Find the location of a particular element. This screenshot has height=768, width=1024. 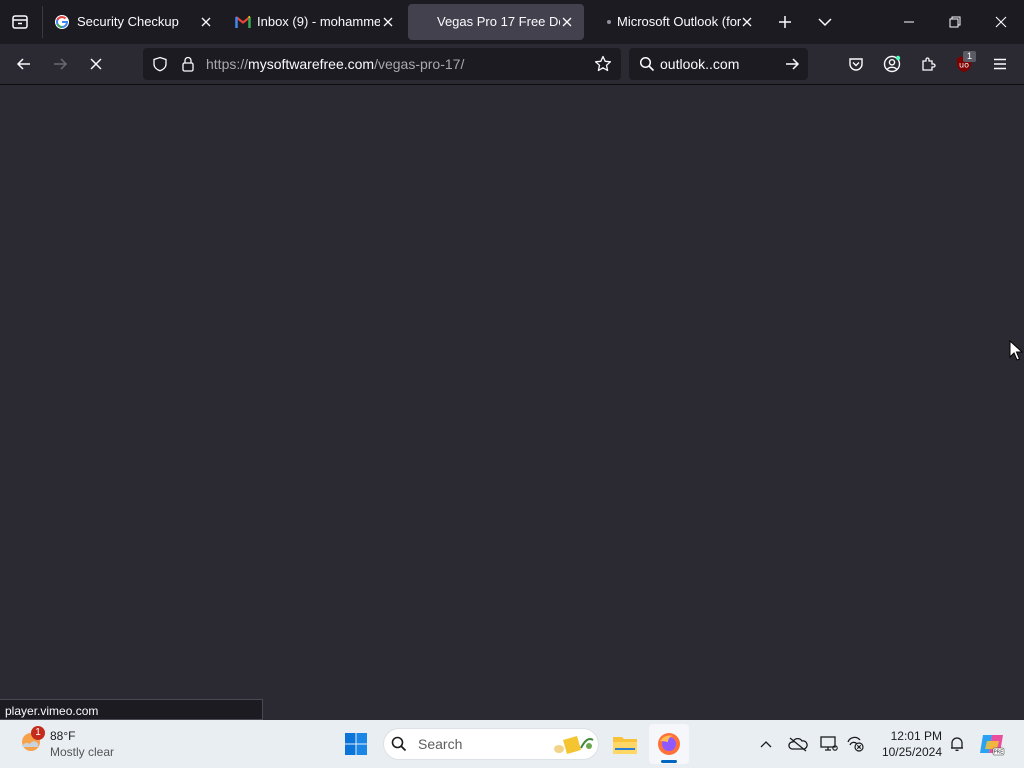

search-engine-button is located at coordinates (647, 64).